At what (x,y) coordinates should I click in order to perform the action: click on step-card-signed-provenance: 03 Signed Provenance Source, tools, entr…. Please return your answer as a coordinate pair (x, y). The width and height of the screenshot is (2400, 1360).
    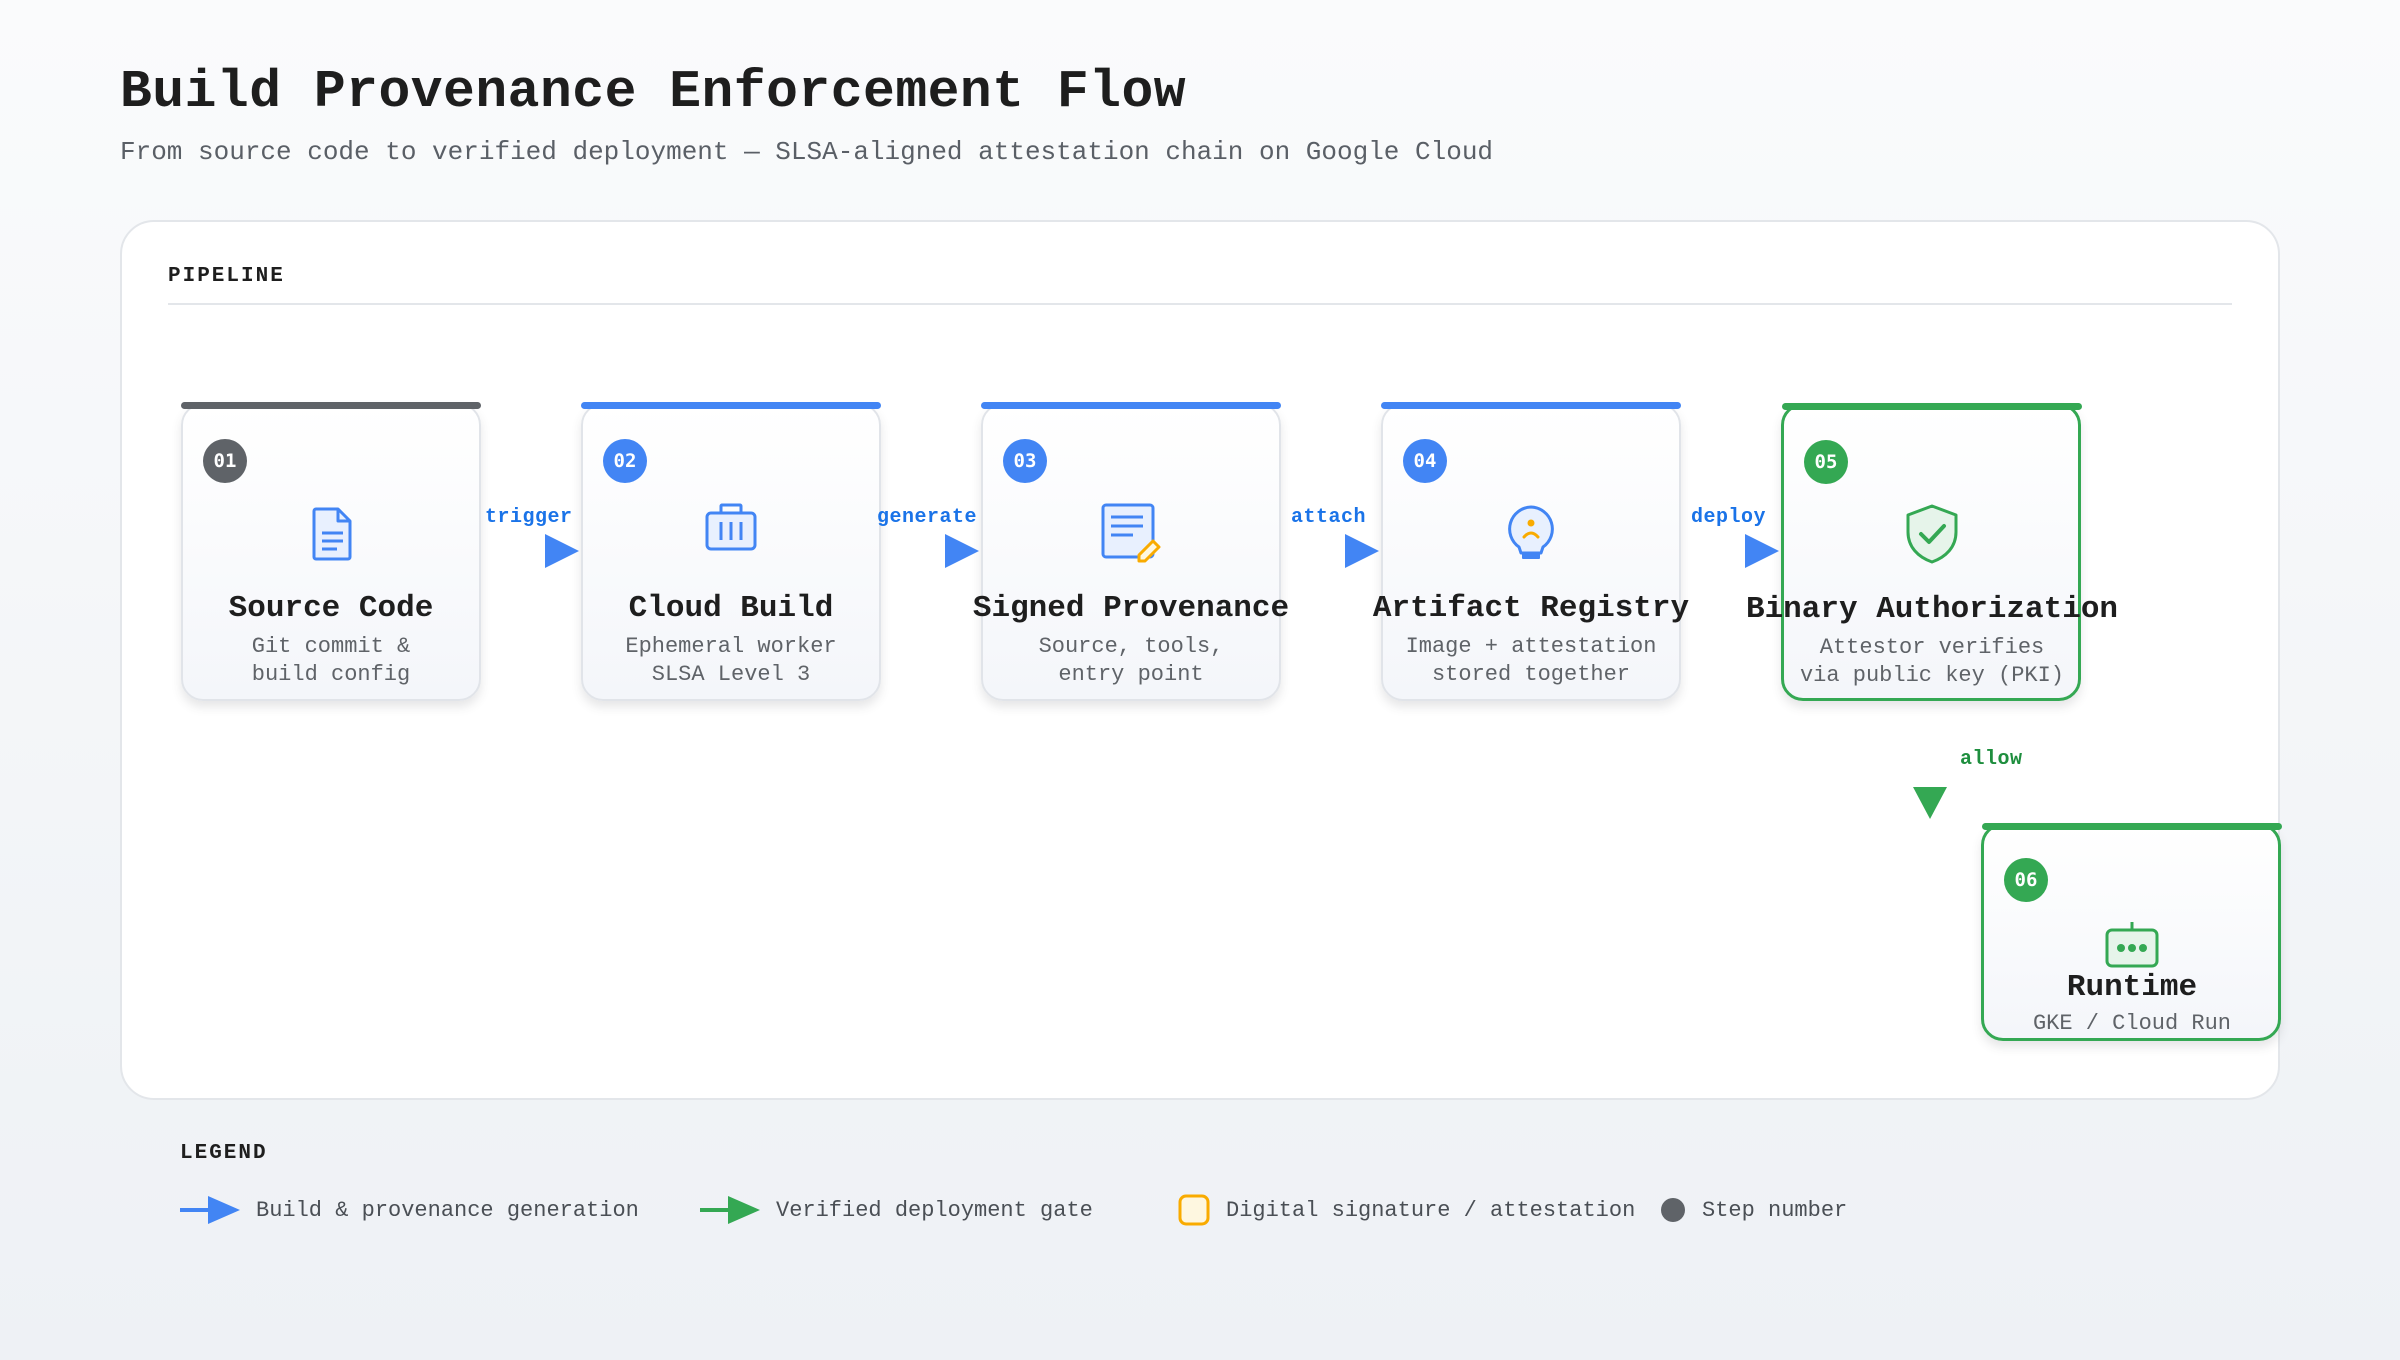
    Looking at the image, I should click on (1131, 551).